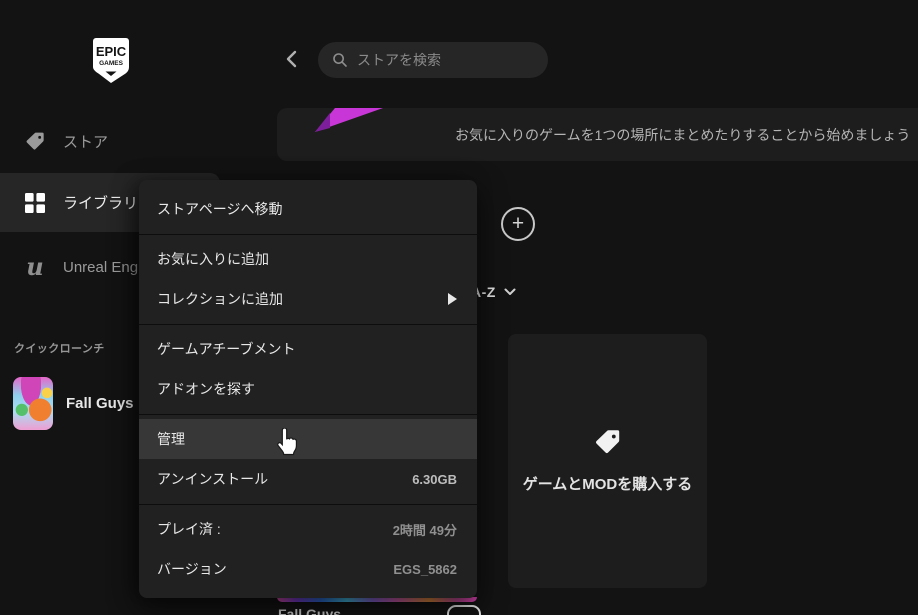  I want to click on menu-item-time-played: プレイ済 : 2時間 49分, so click(307, 529).